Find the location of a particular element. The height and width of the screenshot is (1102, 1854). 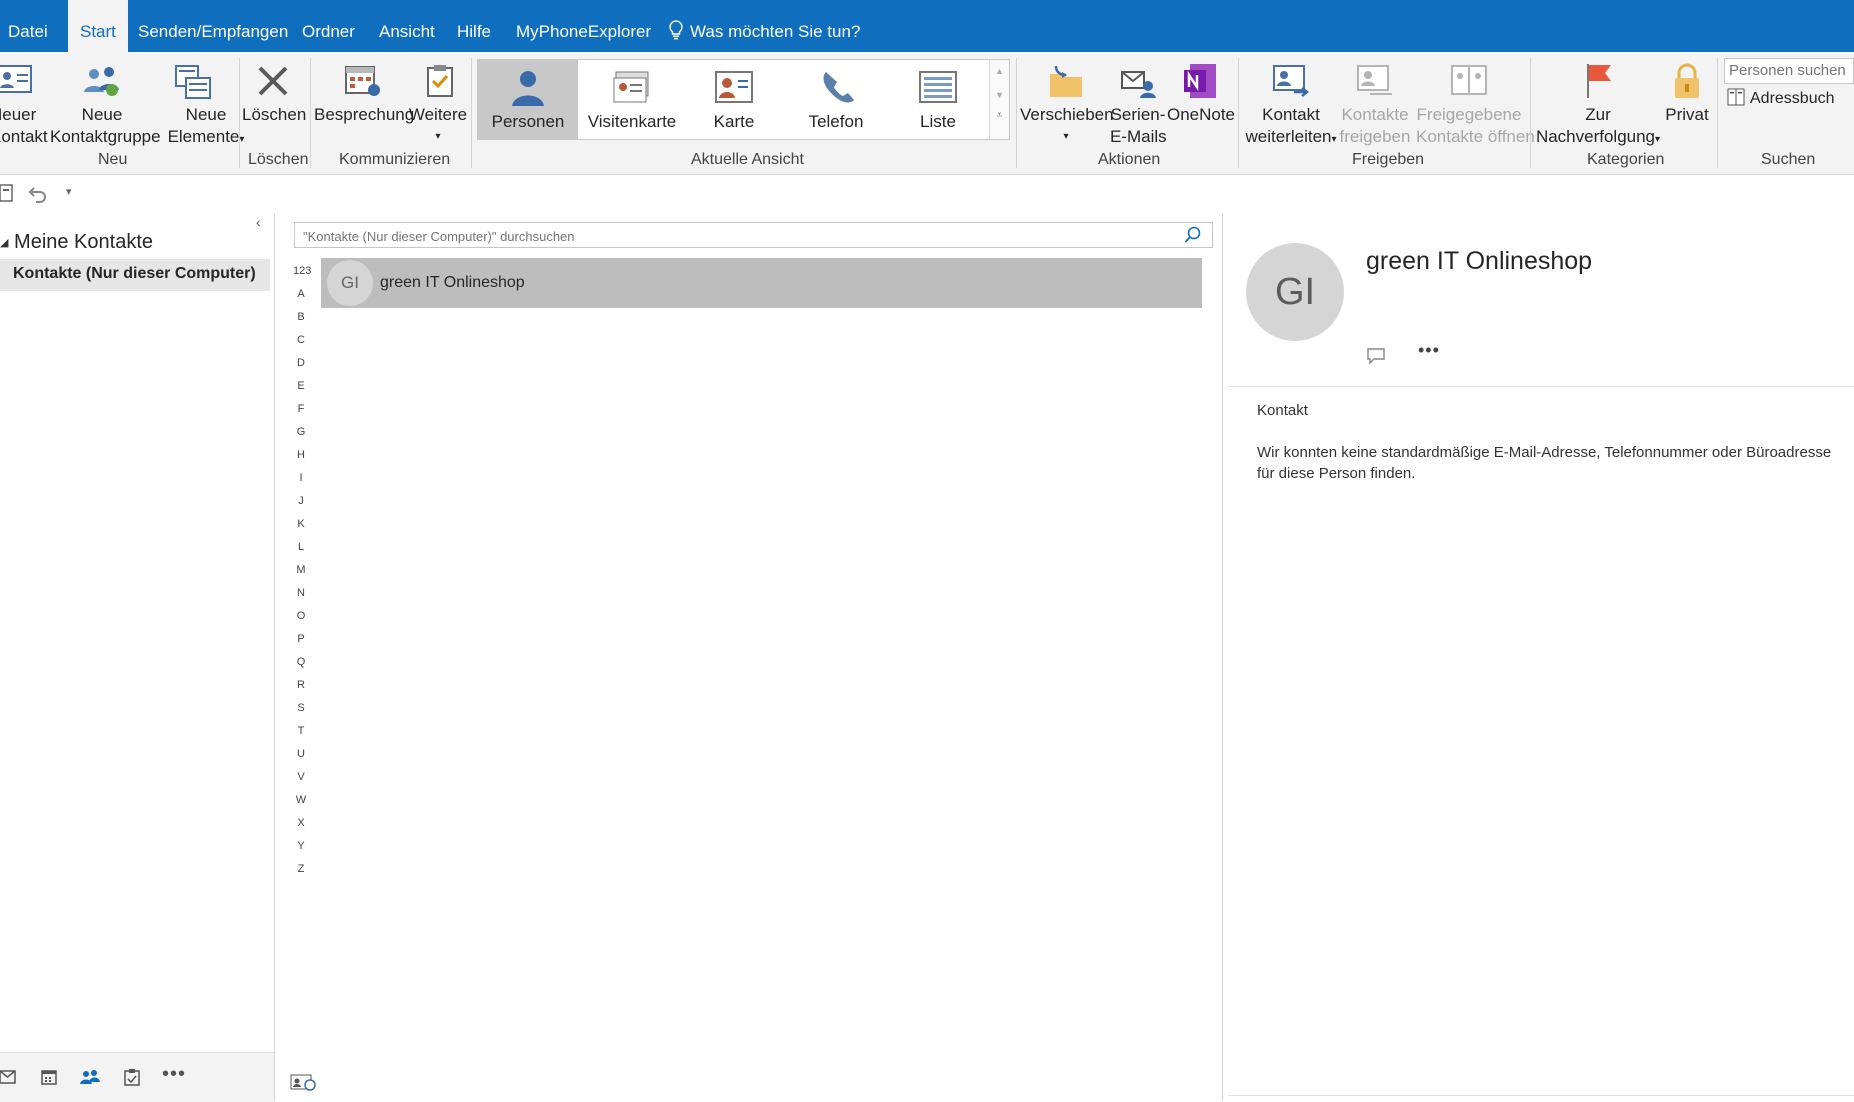

alphabet-letter: L is located at coordinates (301, 547).